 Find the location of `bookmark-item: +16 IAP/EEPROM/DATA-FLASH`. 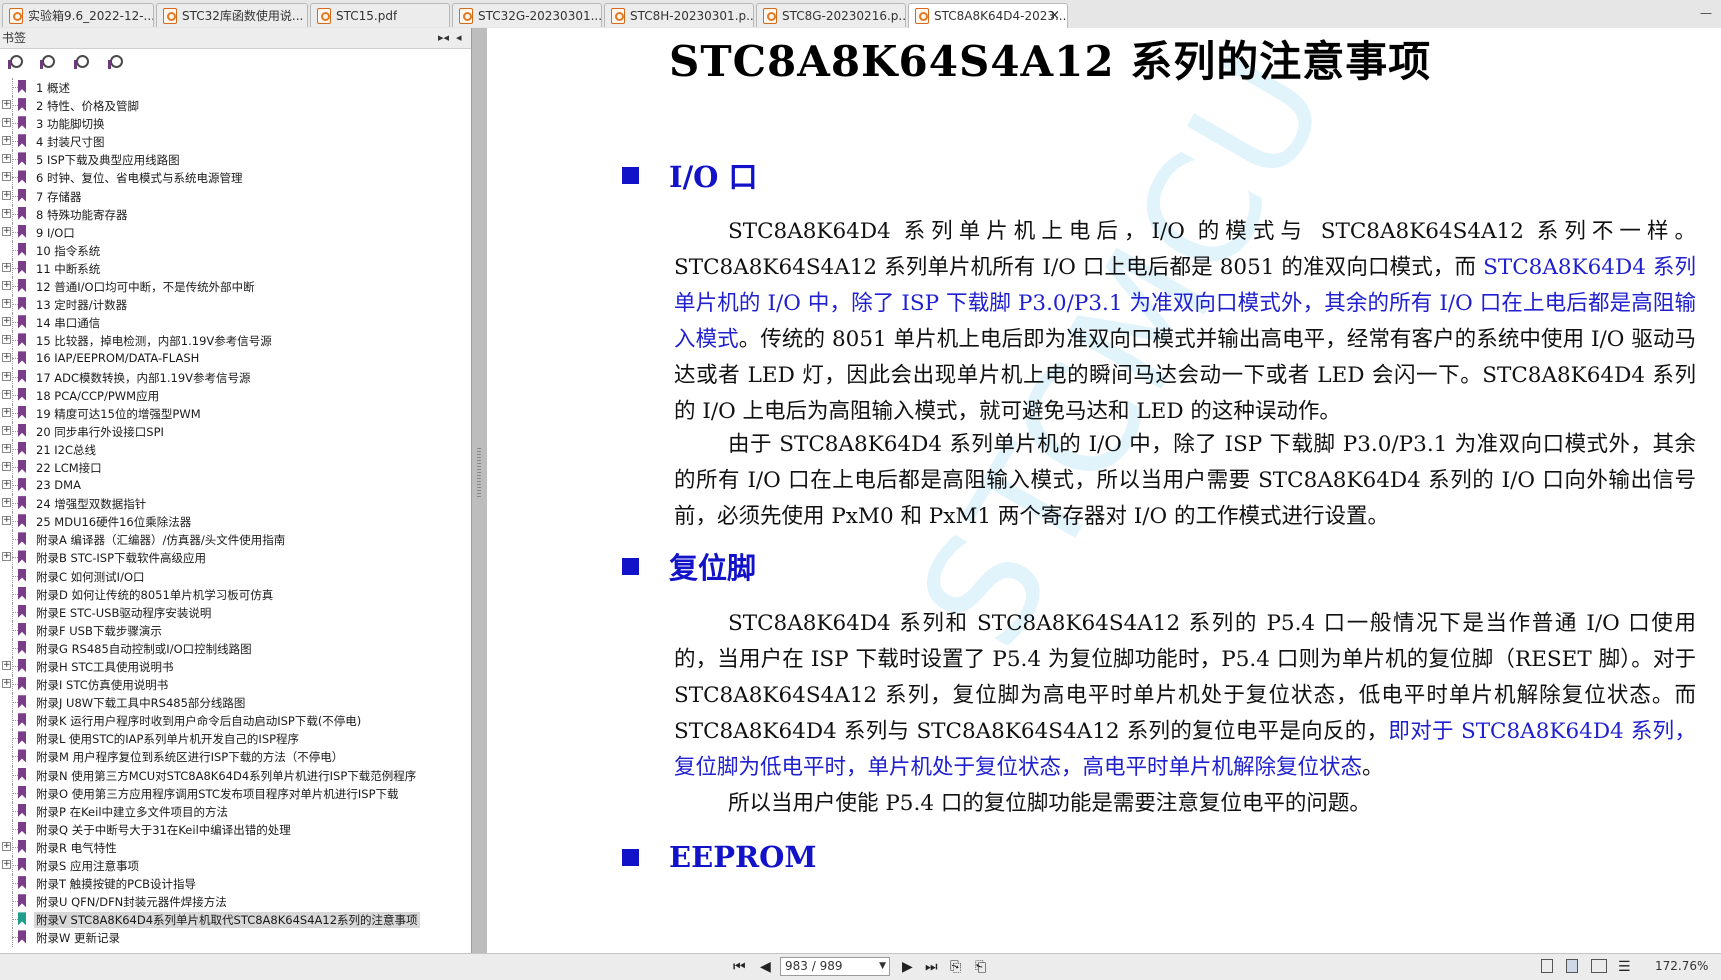

bookmark-item: +16 IAP/EEPROM/DATA-FLASH is located at coordinates (235, 358).